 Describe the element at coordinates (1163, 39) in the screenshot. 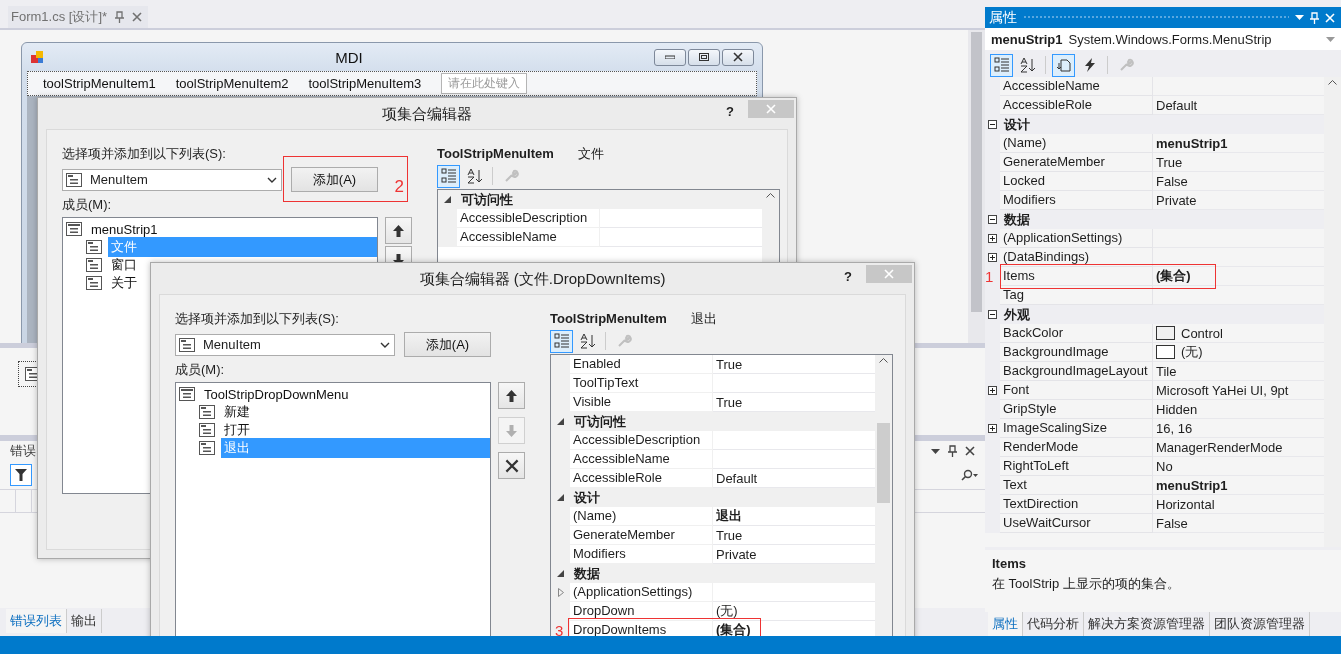

I see `object-selector: menuStrip1 System.Windows.Forms.MenuStrip` at that location.